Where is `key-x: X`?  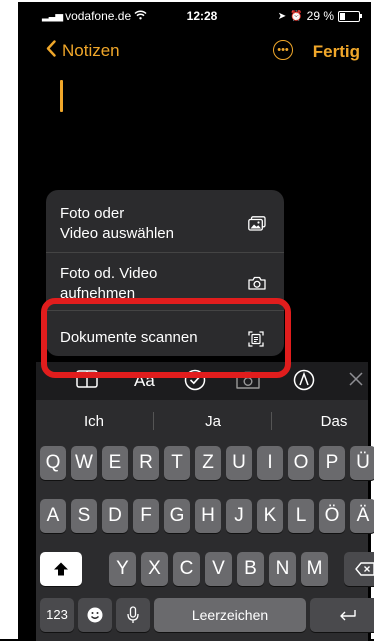 key-x: X is located at coordinates (154, 569).